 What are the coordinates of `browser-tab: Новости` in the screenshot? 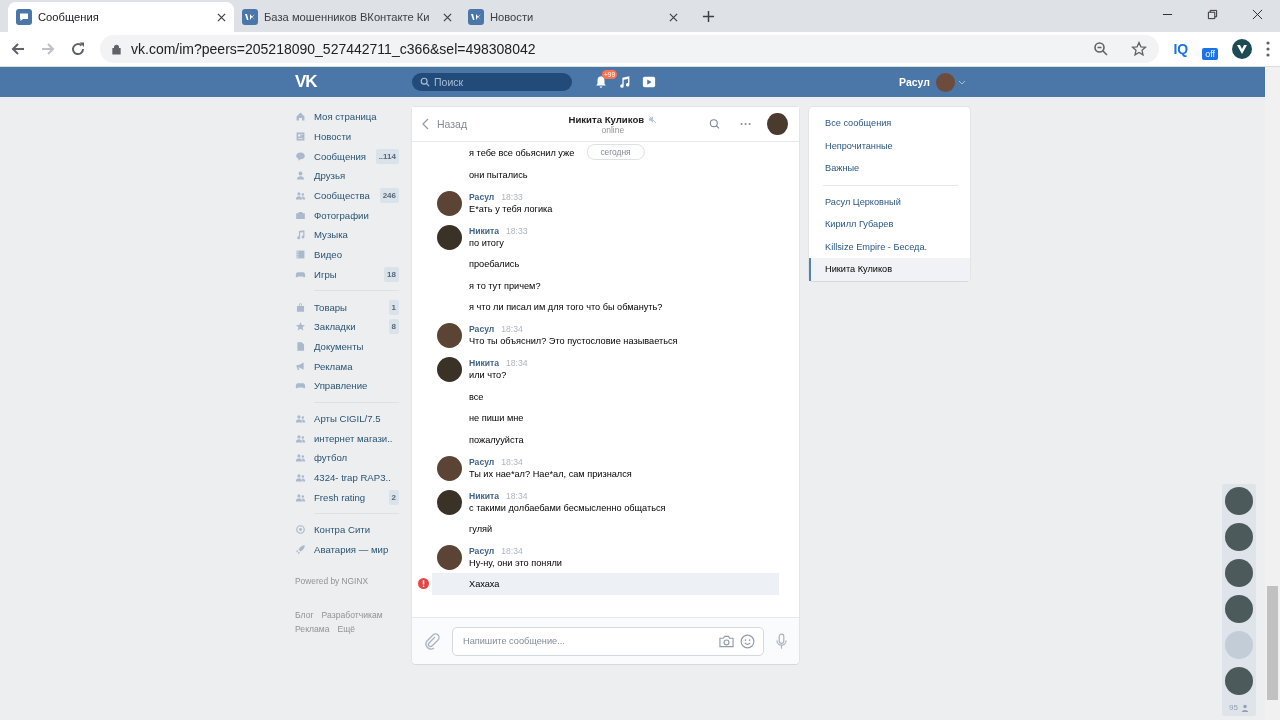 It's located at (573, 17).